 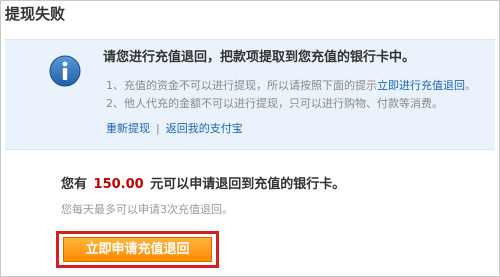 I want to click on info-line-1: 1、充值的资金不可以进行提现，所以请按照下面的提示立即进行充值退回。, so click(x=291, y=86).